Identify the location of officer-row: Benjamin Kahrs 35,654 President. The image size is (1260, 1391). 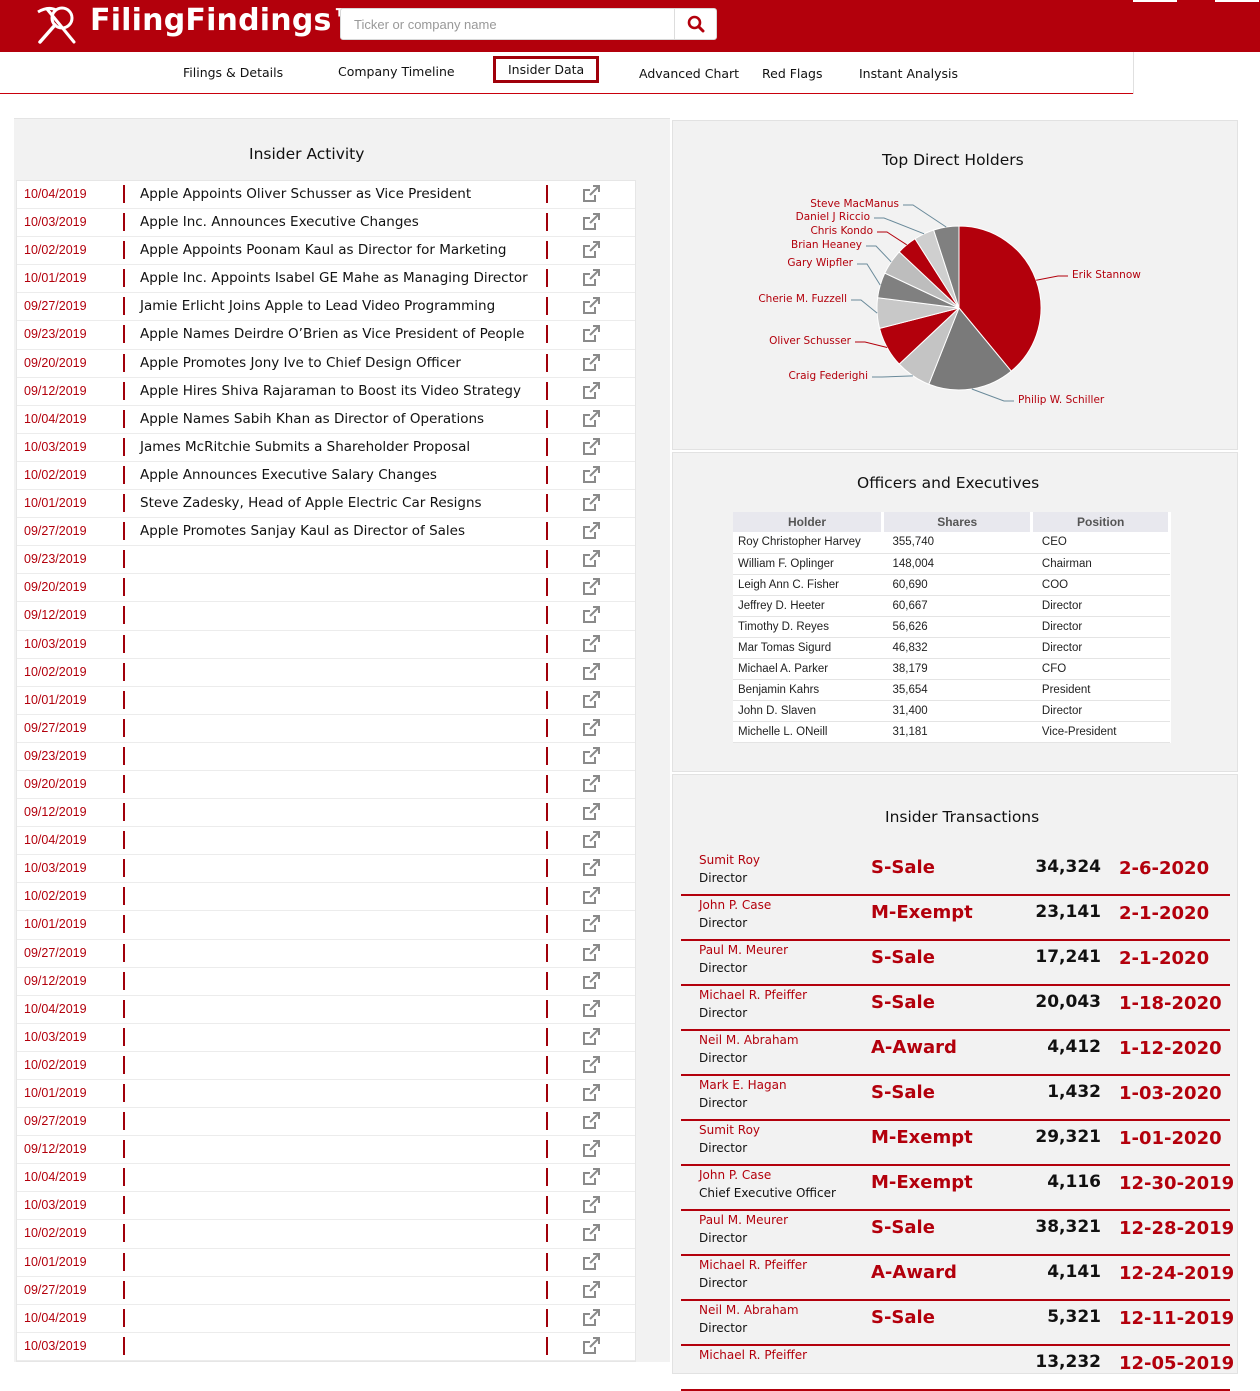
(951, 690).